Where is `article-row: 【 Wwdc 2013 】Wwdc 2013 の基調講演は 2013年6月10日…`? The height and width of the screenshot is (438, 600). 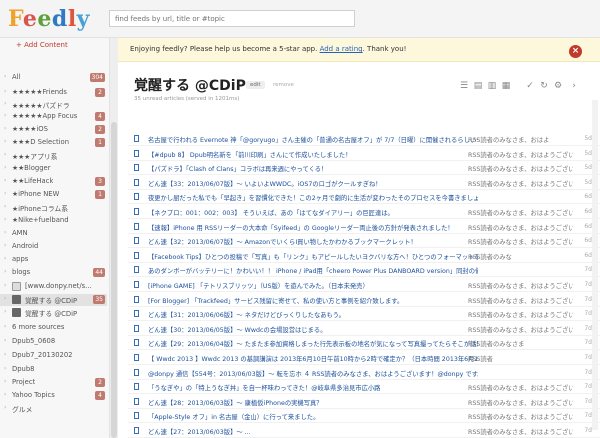 article-row: 【 Wwdc 2013 】Wwdc 2013 の基調講演は 2013年6月10日… is located at coordinates (364, 358).